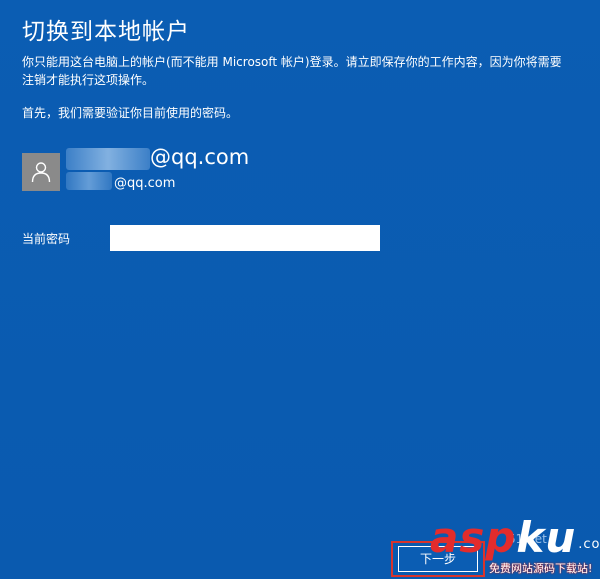 This screenshot has height=579, width=600. Describe the element at coordinates (546, 537) in the screenshot. I see `watermark-logo-ku: ku` at that location.